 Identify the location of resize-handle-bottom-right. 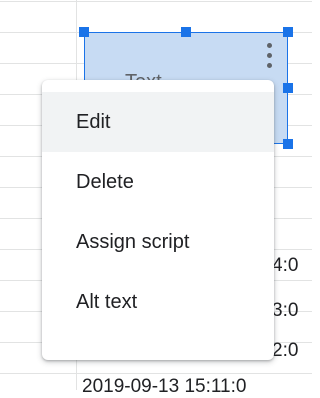
(288, 144).